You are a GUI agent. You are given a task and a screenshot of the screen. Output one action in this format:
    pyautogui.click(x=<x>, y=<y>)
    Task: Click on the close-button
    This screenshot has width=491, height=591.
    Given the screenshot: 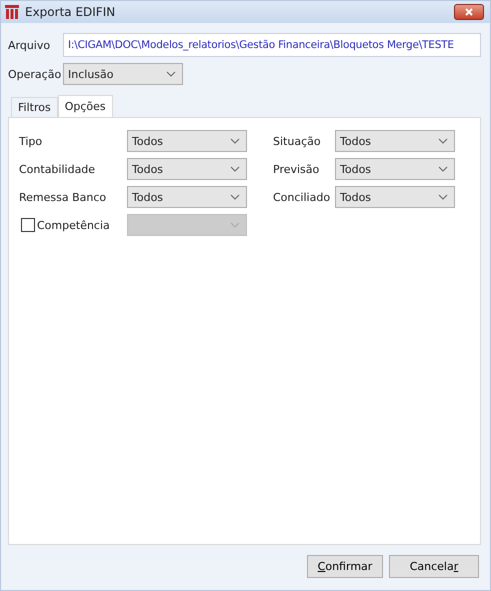 What is the action you would take?
    pyautogui.click(x=469, y=12)
    